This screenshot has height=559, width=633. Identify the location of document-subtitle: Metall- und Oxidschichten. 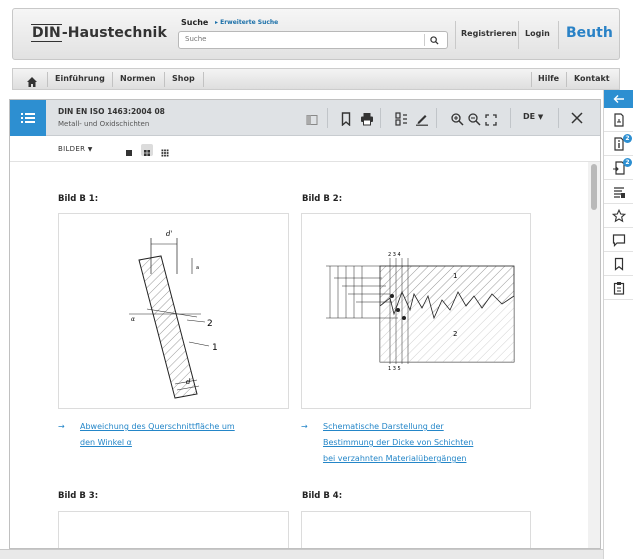
(104, 124).